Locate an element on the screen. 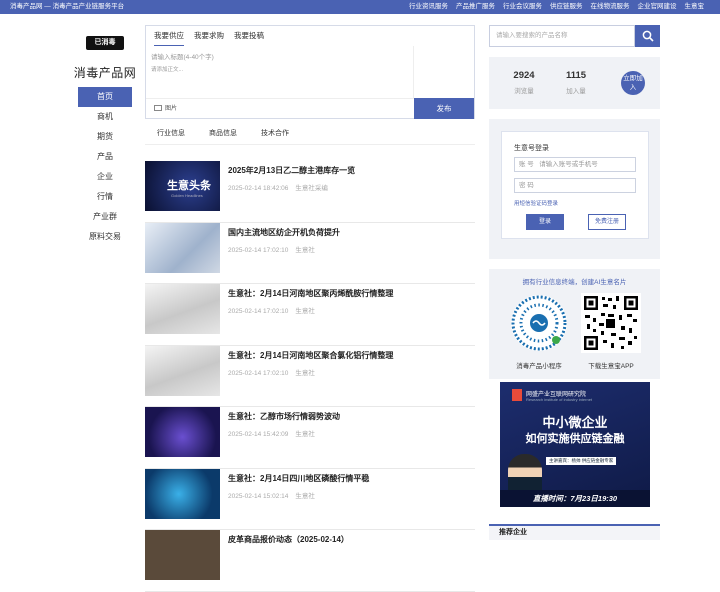  app-qr-icon is located at coordinates (611, 323).